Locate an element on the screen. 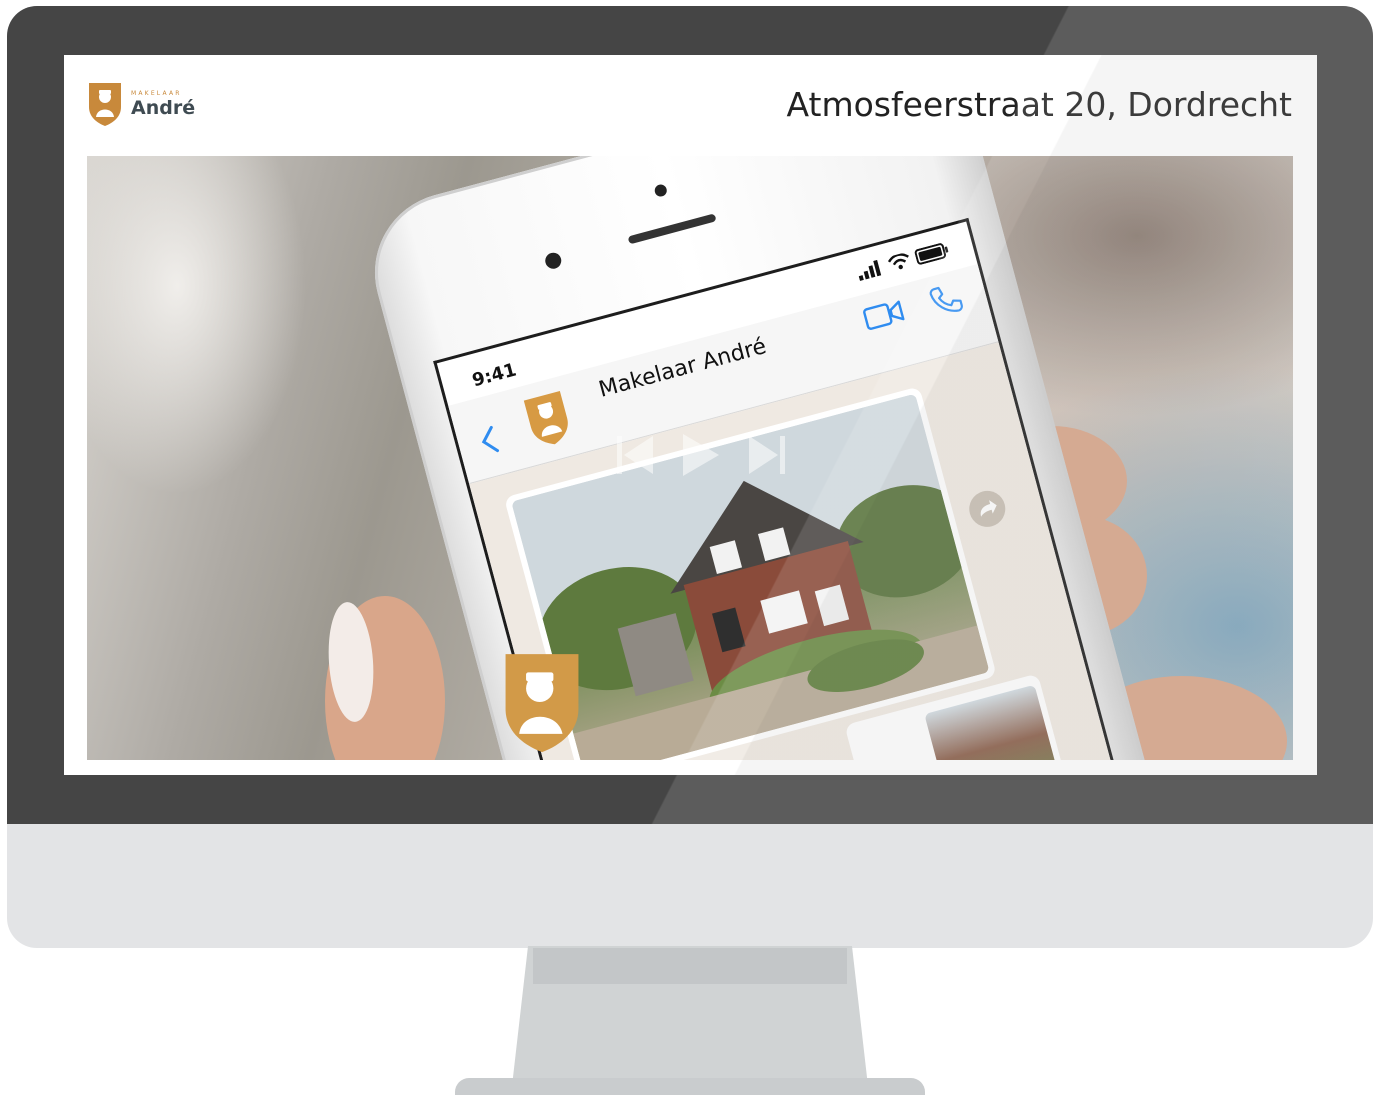 This screenshot has width=1381, height=1095. monitor-stand-shadow is located at coordinates (690, 966).